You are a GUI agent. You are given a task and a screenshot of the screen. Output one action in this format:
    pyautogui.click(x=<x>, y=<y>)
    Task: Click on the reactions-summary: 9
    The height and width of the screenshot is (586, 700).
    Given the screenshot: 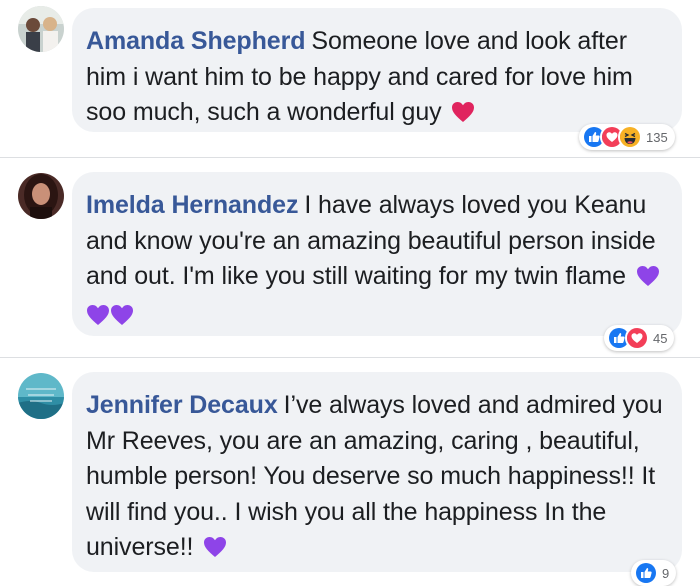 What is the action you would take?
    pyautogui.click(x=654, y=573)
    